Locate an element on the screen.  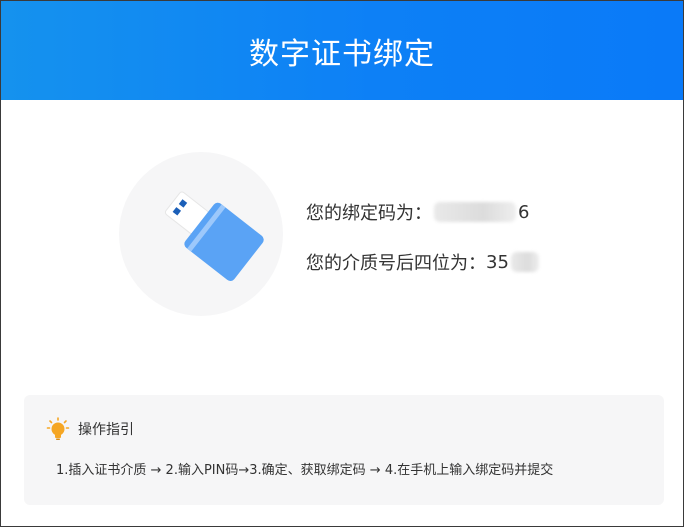
bind-code-masked is located at coordinates (475, 212).